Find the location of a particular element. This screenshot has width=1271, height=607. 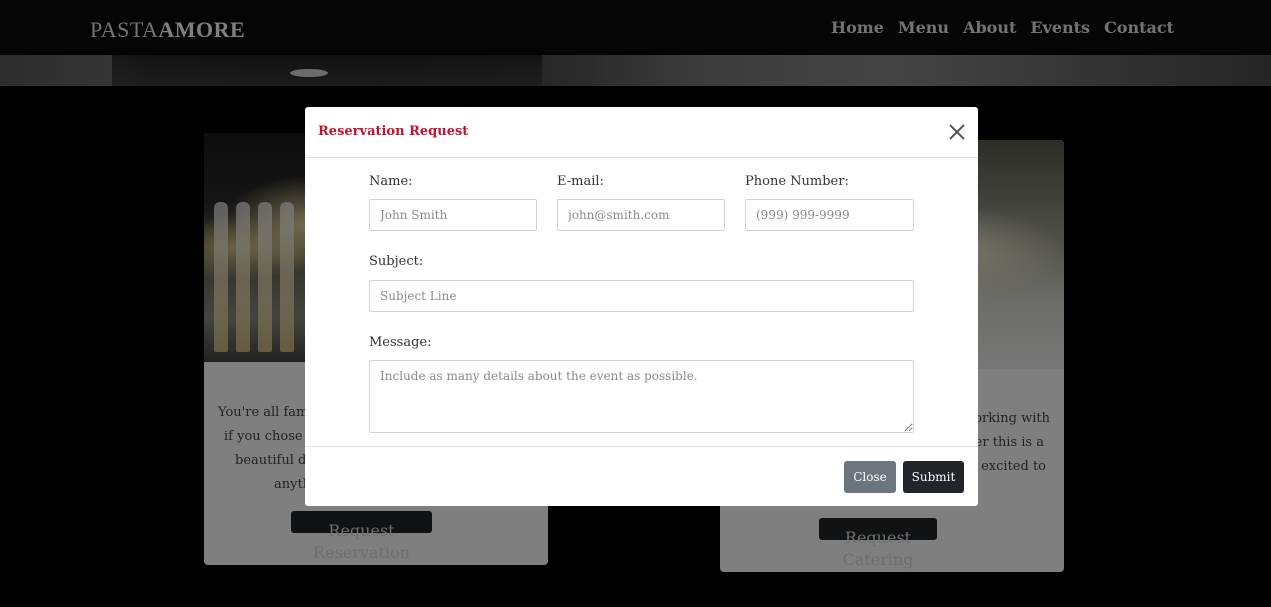

modal-footer: Close Submit is located at coordinates (641, 476).